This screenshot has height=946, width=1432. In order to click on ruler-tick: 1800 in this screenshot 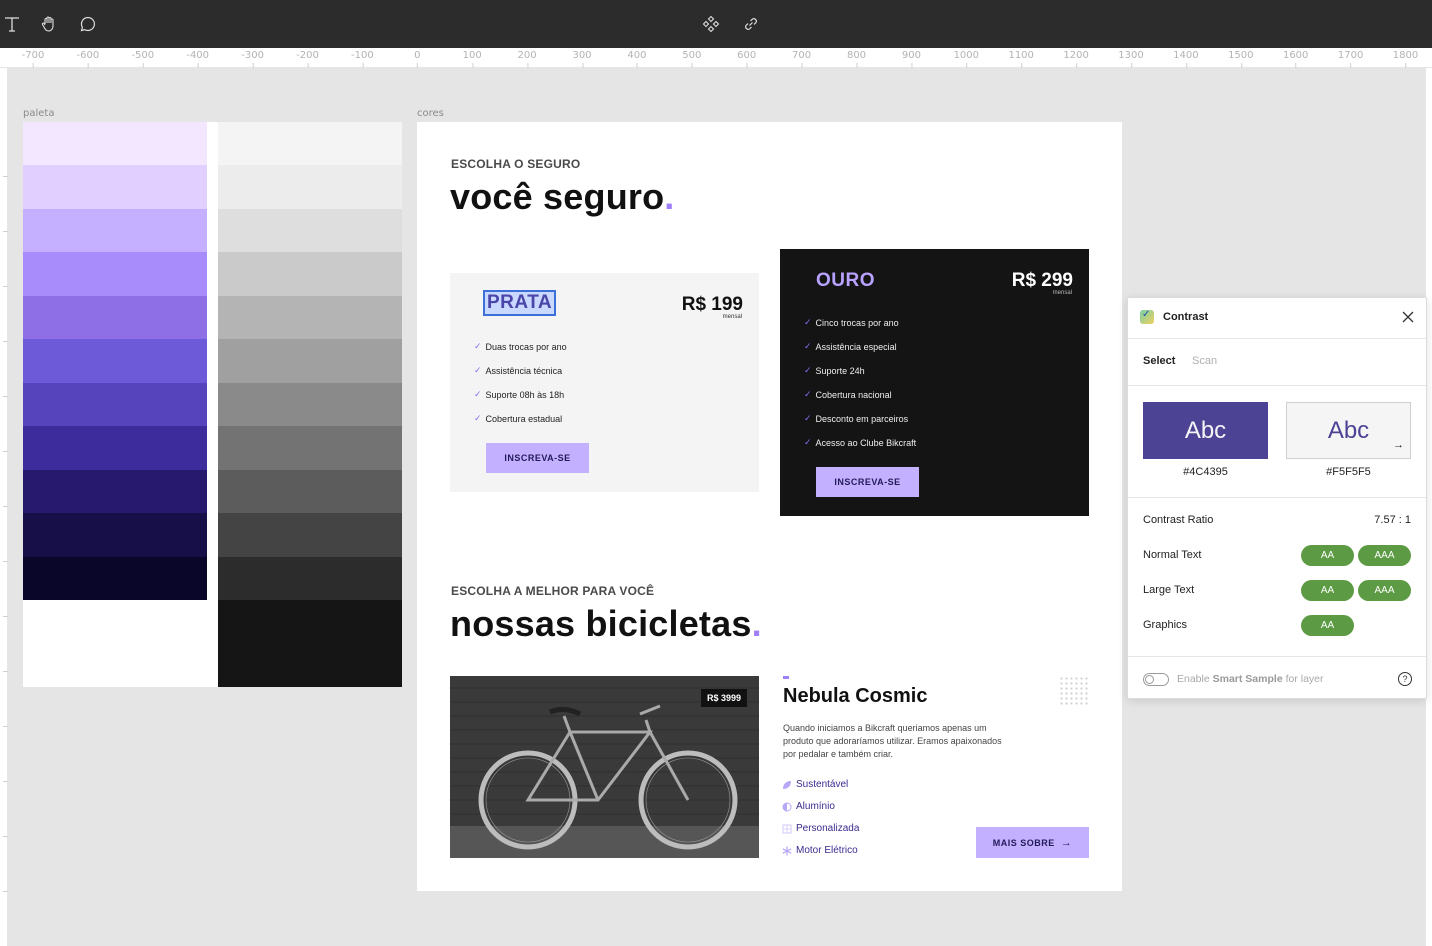, I will do `click(1405, 59)`.